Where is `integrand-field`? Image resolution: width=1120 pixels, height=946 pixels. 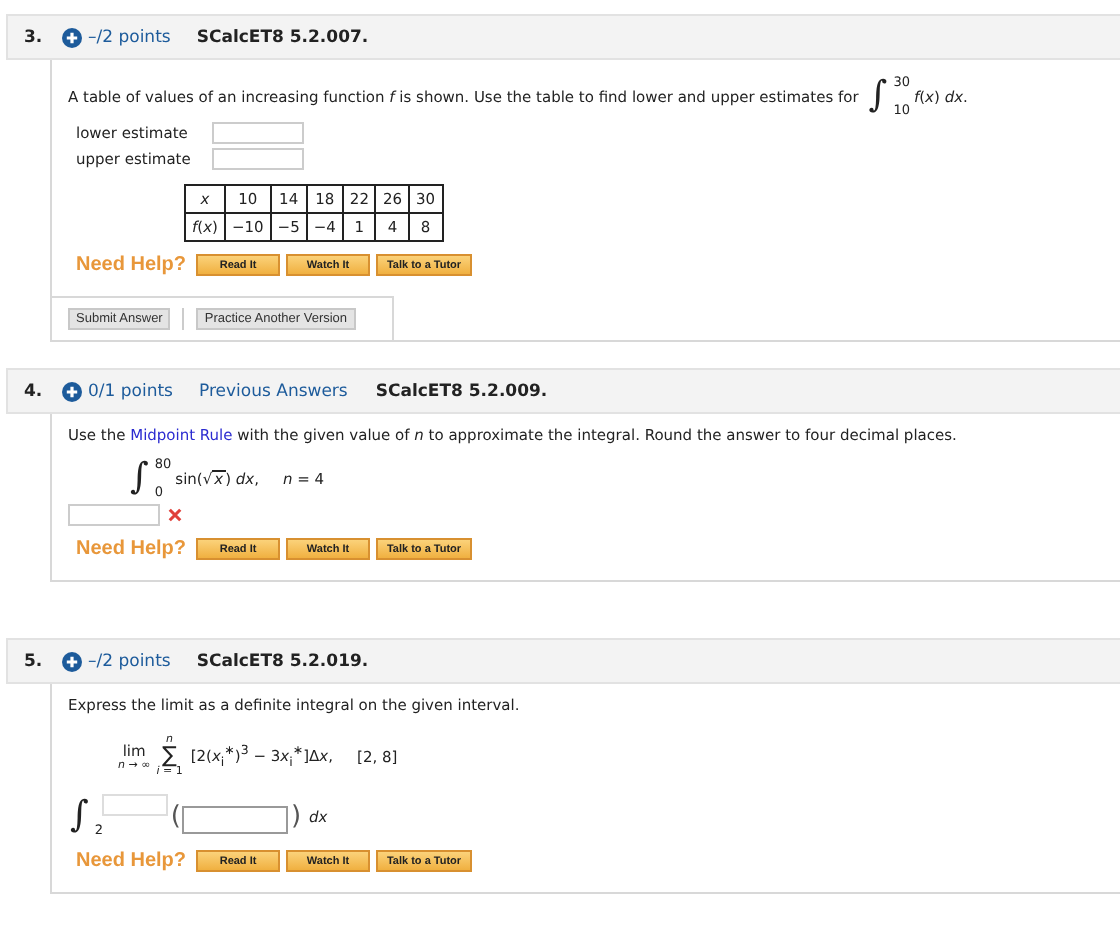
integrand-field is located at coordinates (235, 820).